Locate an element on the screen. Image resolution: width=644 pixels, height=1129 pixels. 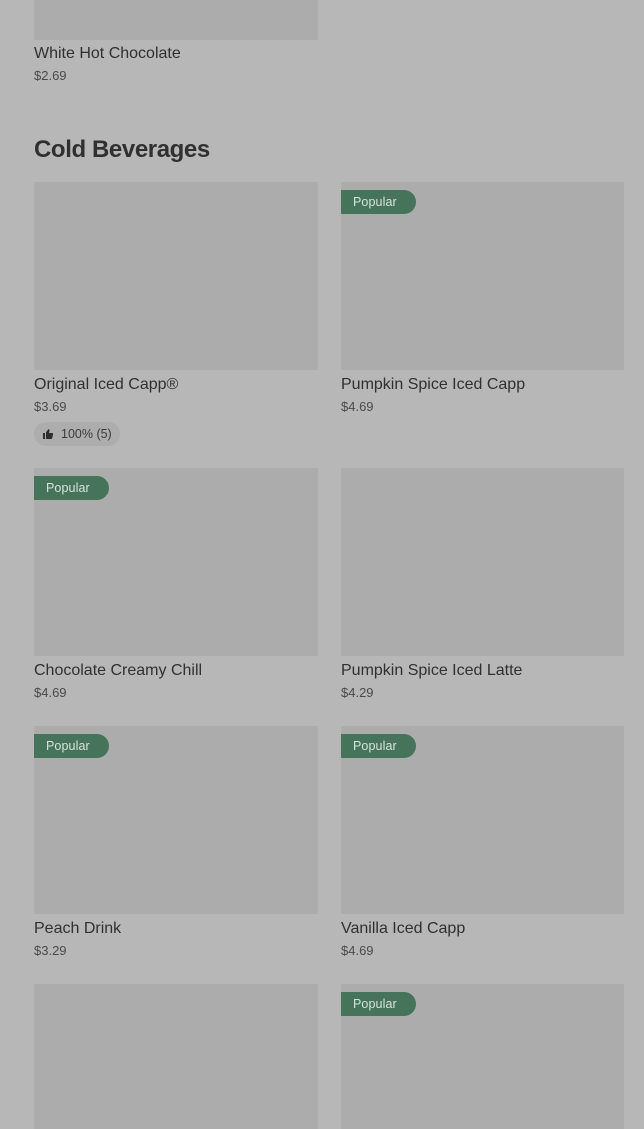
item-name: Chocolate Creamy Chill is located at coordinates (118, 670).